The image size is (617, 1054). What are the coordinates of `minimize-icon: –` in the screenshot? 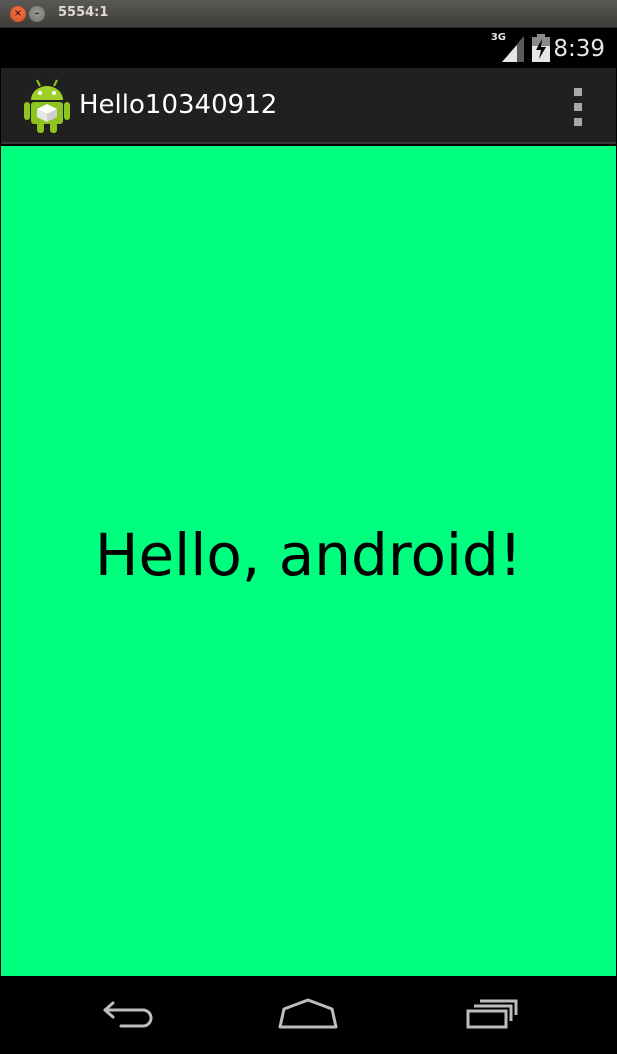 It's located at (37, 13).